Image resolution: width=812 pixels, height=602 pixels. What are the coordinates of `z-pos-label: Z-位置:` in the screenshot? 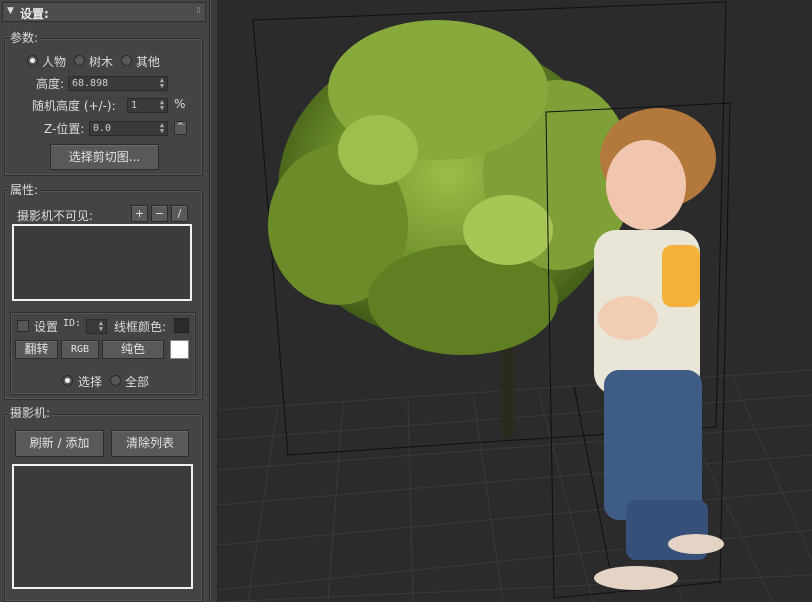 It's located at (64, 129).